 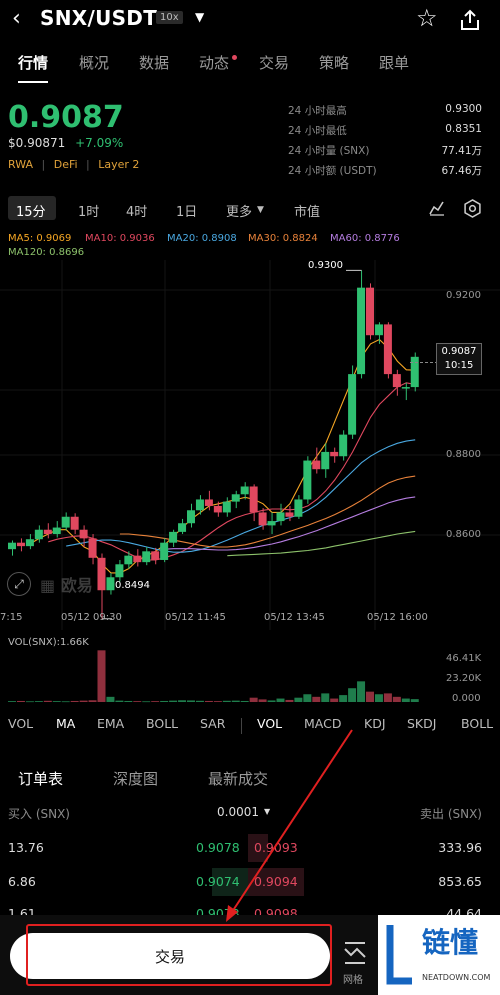 I want to click on settings-icon, so click(x=472, y=208).